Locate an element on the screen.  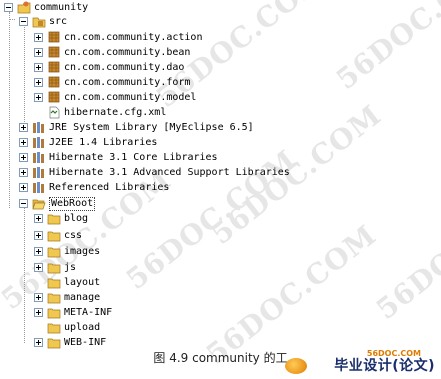
tree-label: blog is located at coordinates (76, 218).